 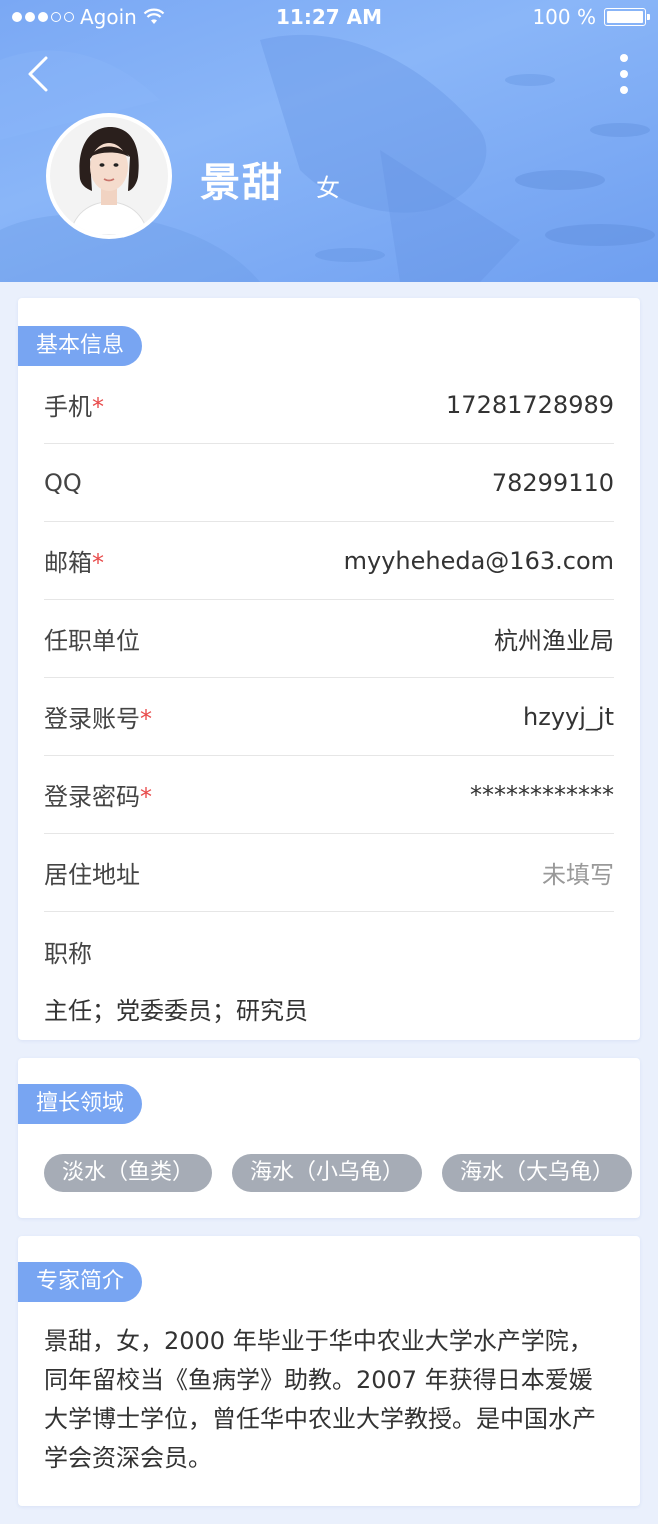 What do you see at coordinates (329, 405) in the screenshot?
I see `phone-row: 手机* 17281728989` at bounding box center [329, 405].